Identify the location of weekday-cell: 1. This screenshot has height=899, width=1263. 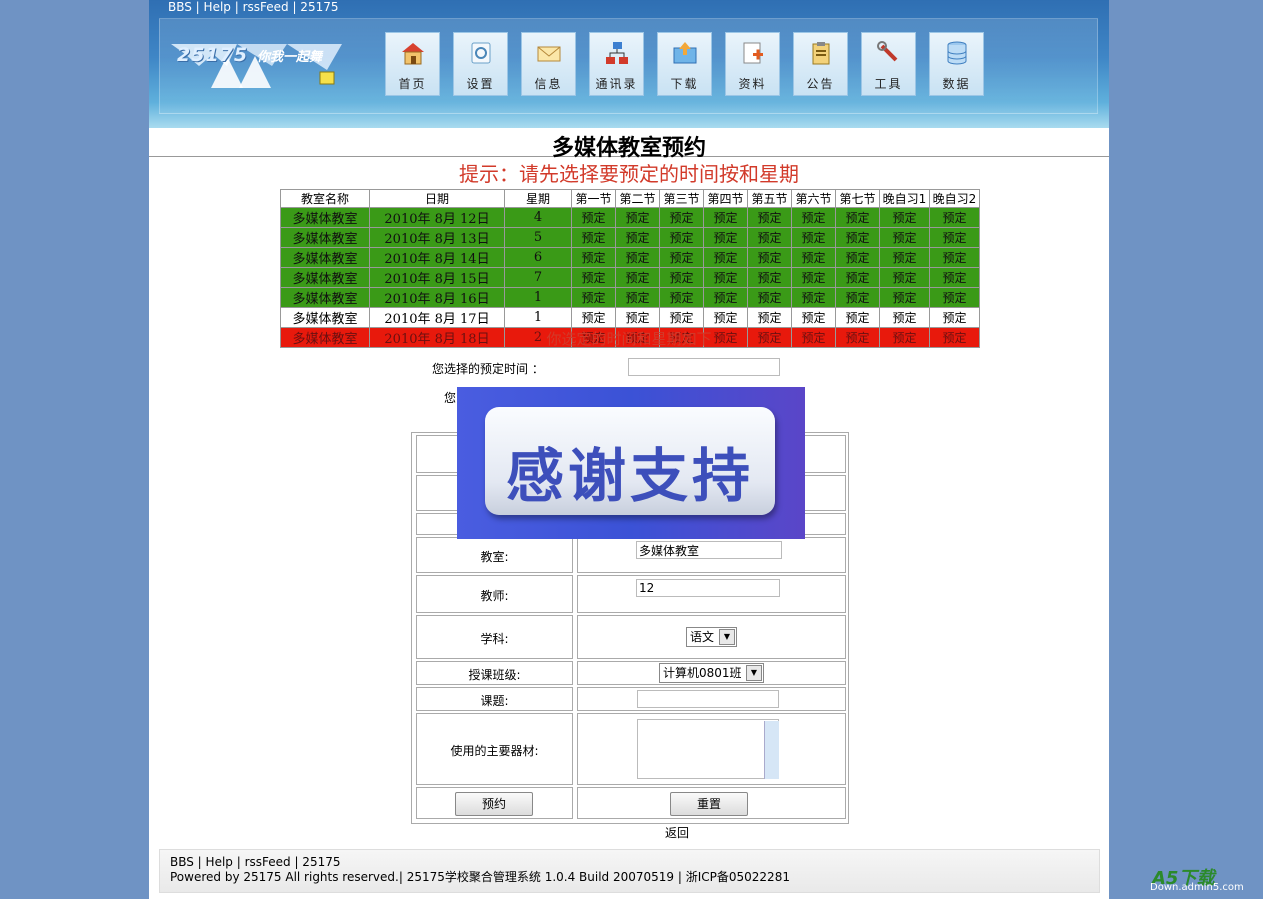
(538, 317).